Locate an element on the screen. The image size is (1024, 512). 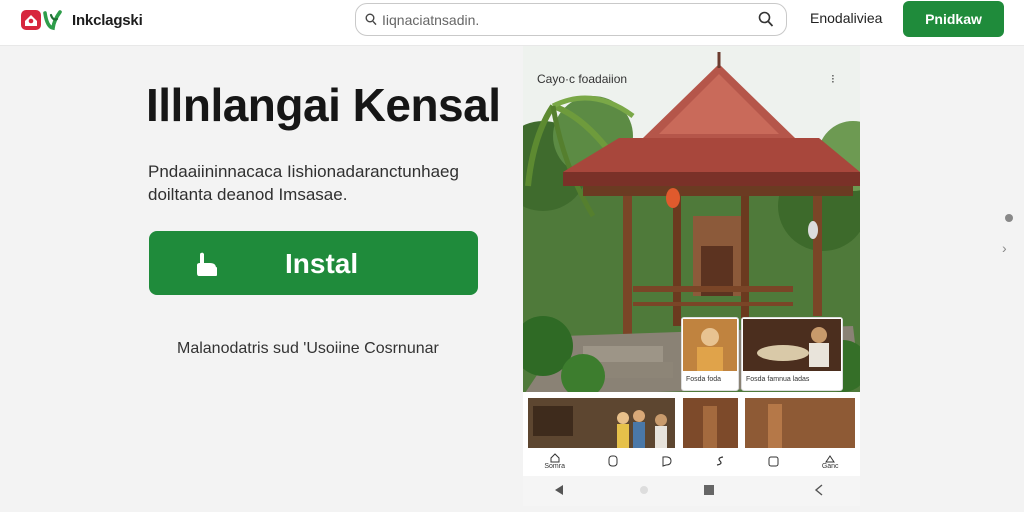
tab-messages is located at coordinates (667, 461).